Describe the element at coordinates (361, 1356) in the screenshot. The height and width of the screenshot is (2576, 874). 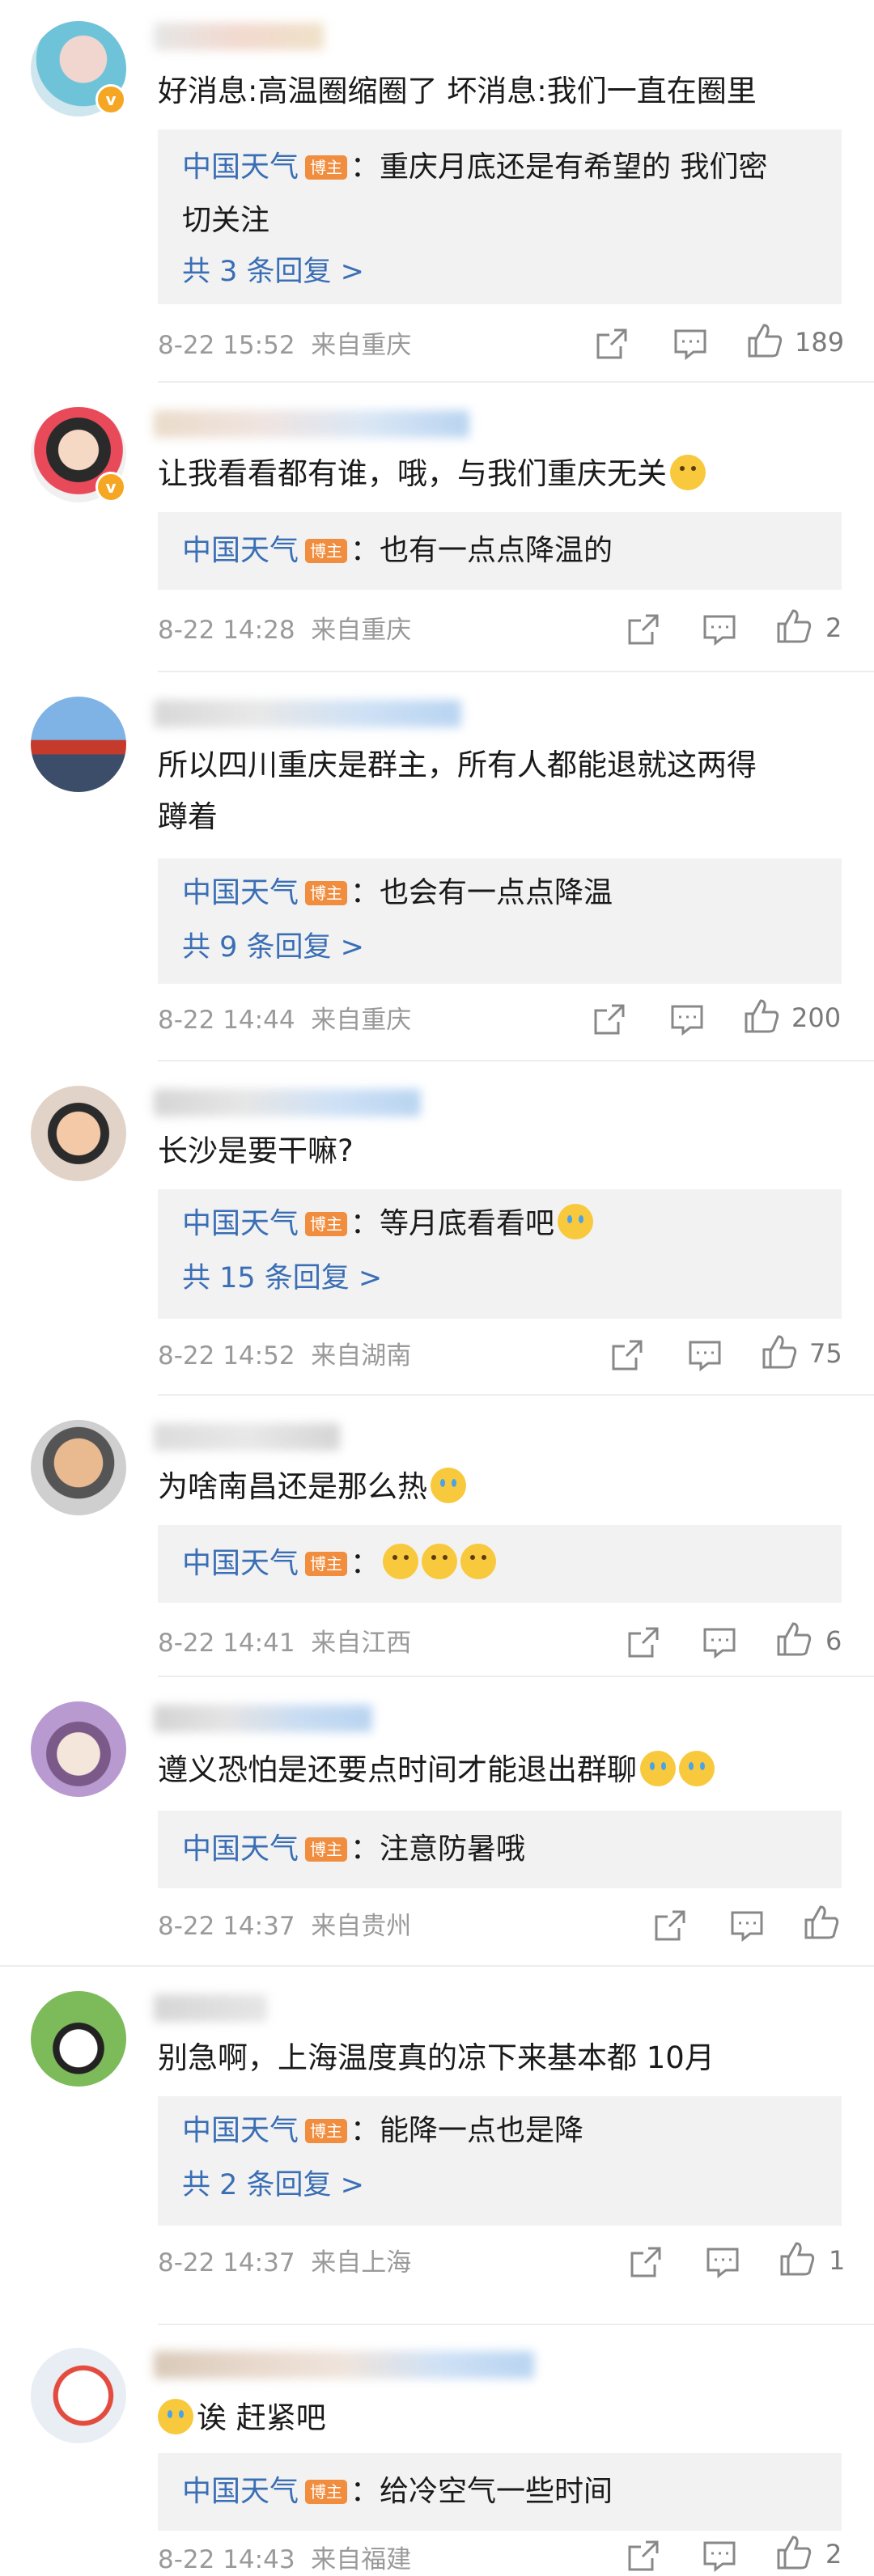
I see `comment-location: 来自湖南` at that location.